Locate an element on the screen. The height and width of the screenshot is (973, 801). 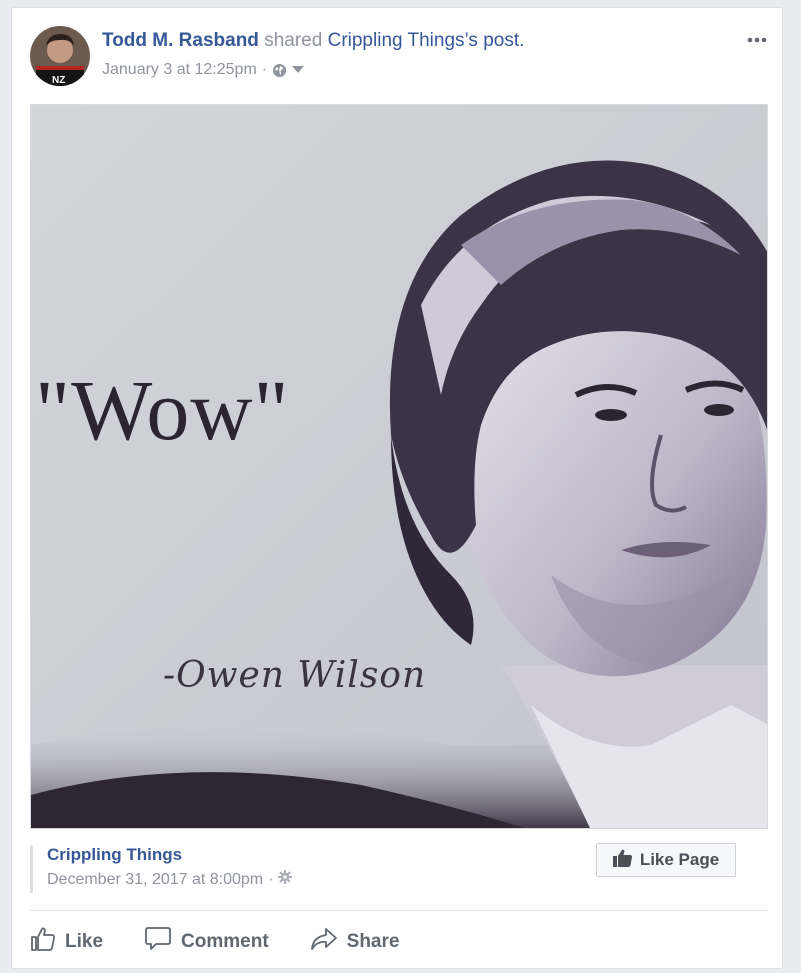
post-meta: January 3 at 12:25pm · is located at coordinates (203, 70).